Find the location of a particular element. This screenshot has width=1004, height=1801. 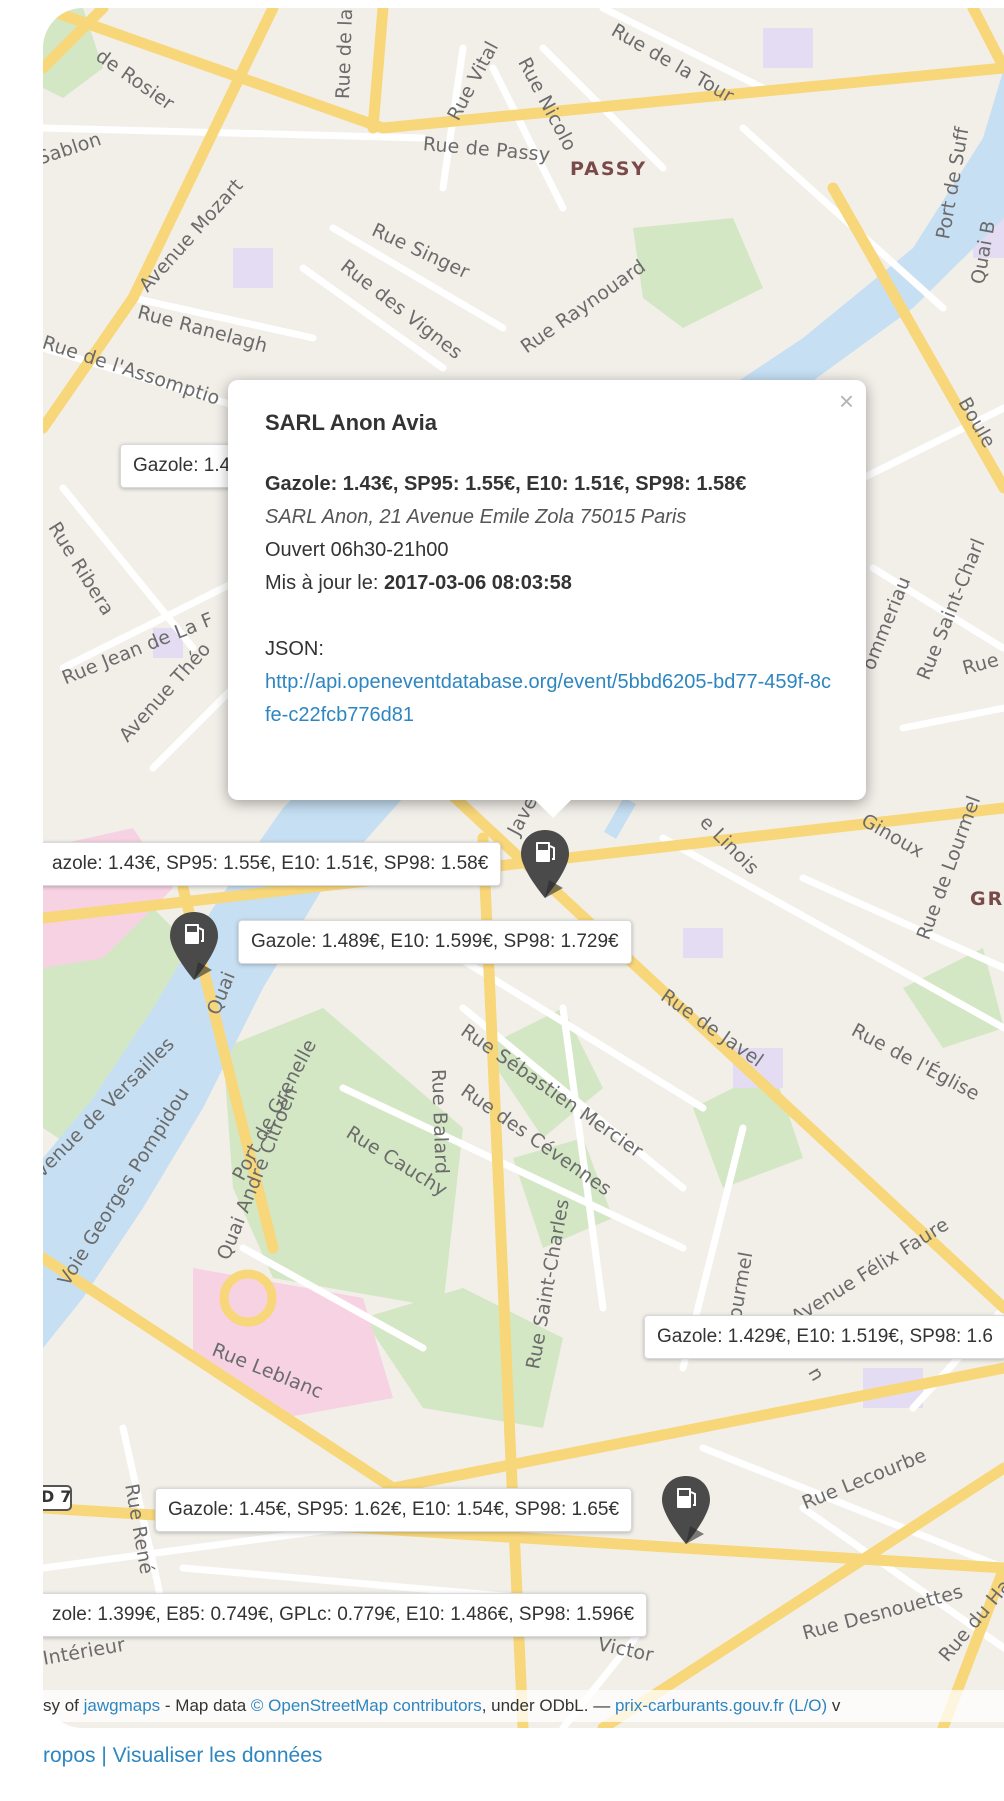

attribution-odbl: , under ODbL. — is located at coordinates (548, 1705).